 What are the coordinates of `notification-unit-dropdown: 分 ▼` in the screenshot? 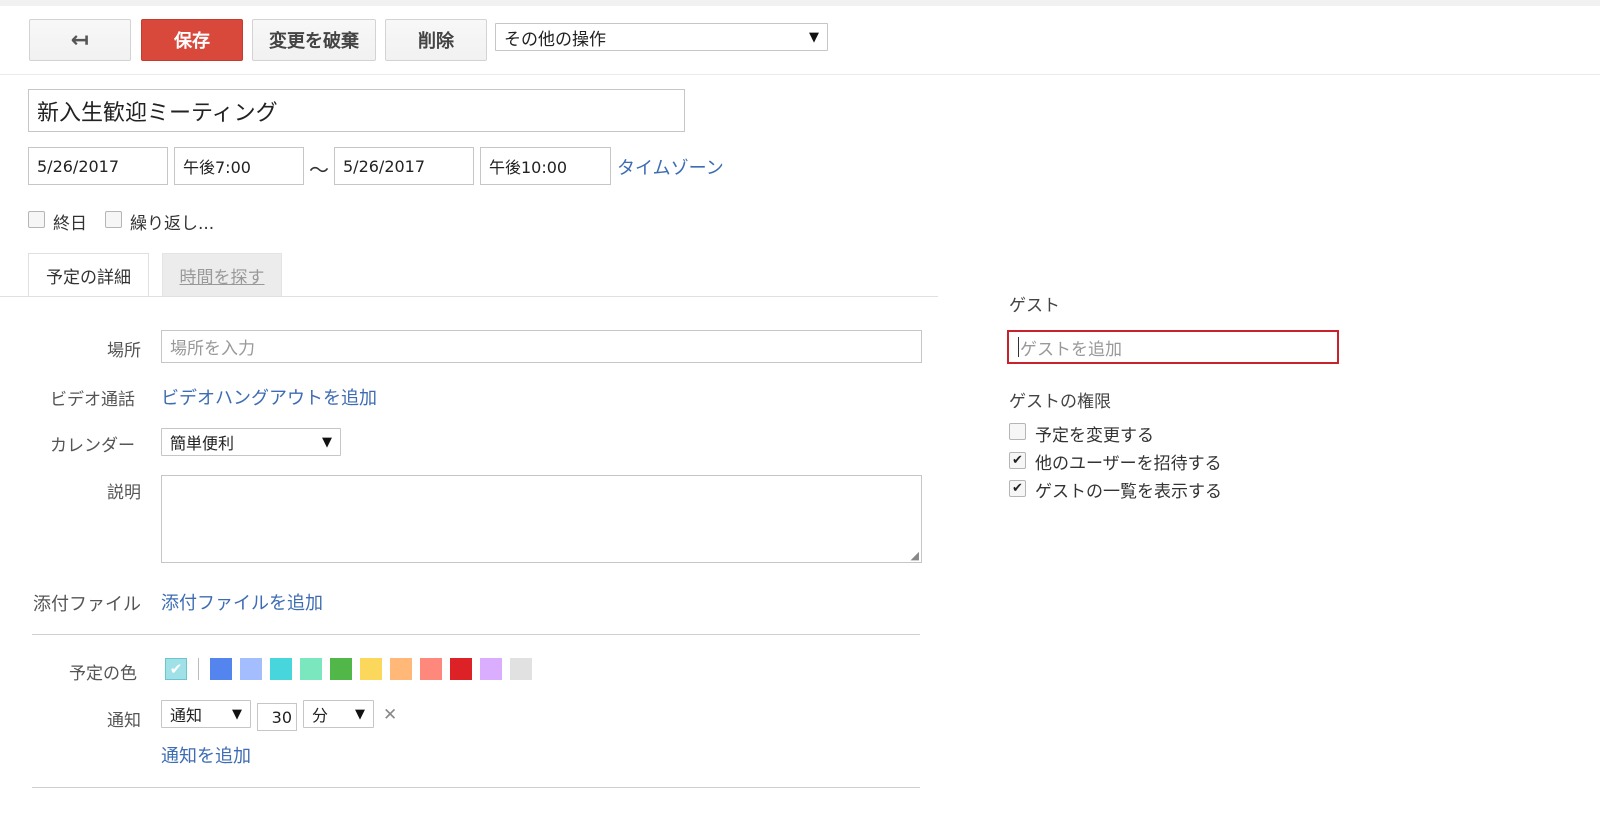 It's located at (338, 714).